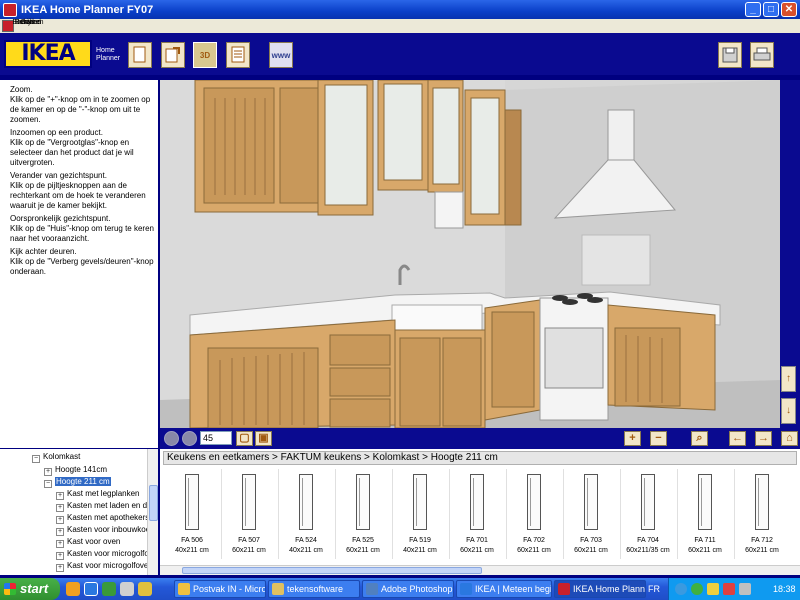  I want to click on tree-node: + Kasten met apothekerskas, so click(107, 518).